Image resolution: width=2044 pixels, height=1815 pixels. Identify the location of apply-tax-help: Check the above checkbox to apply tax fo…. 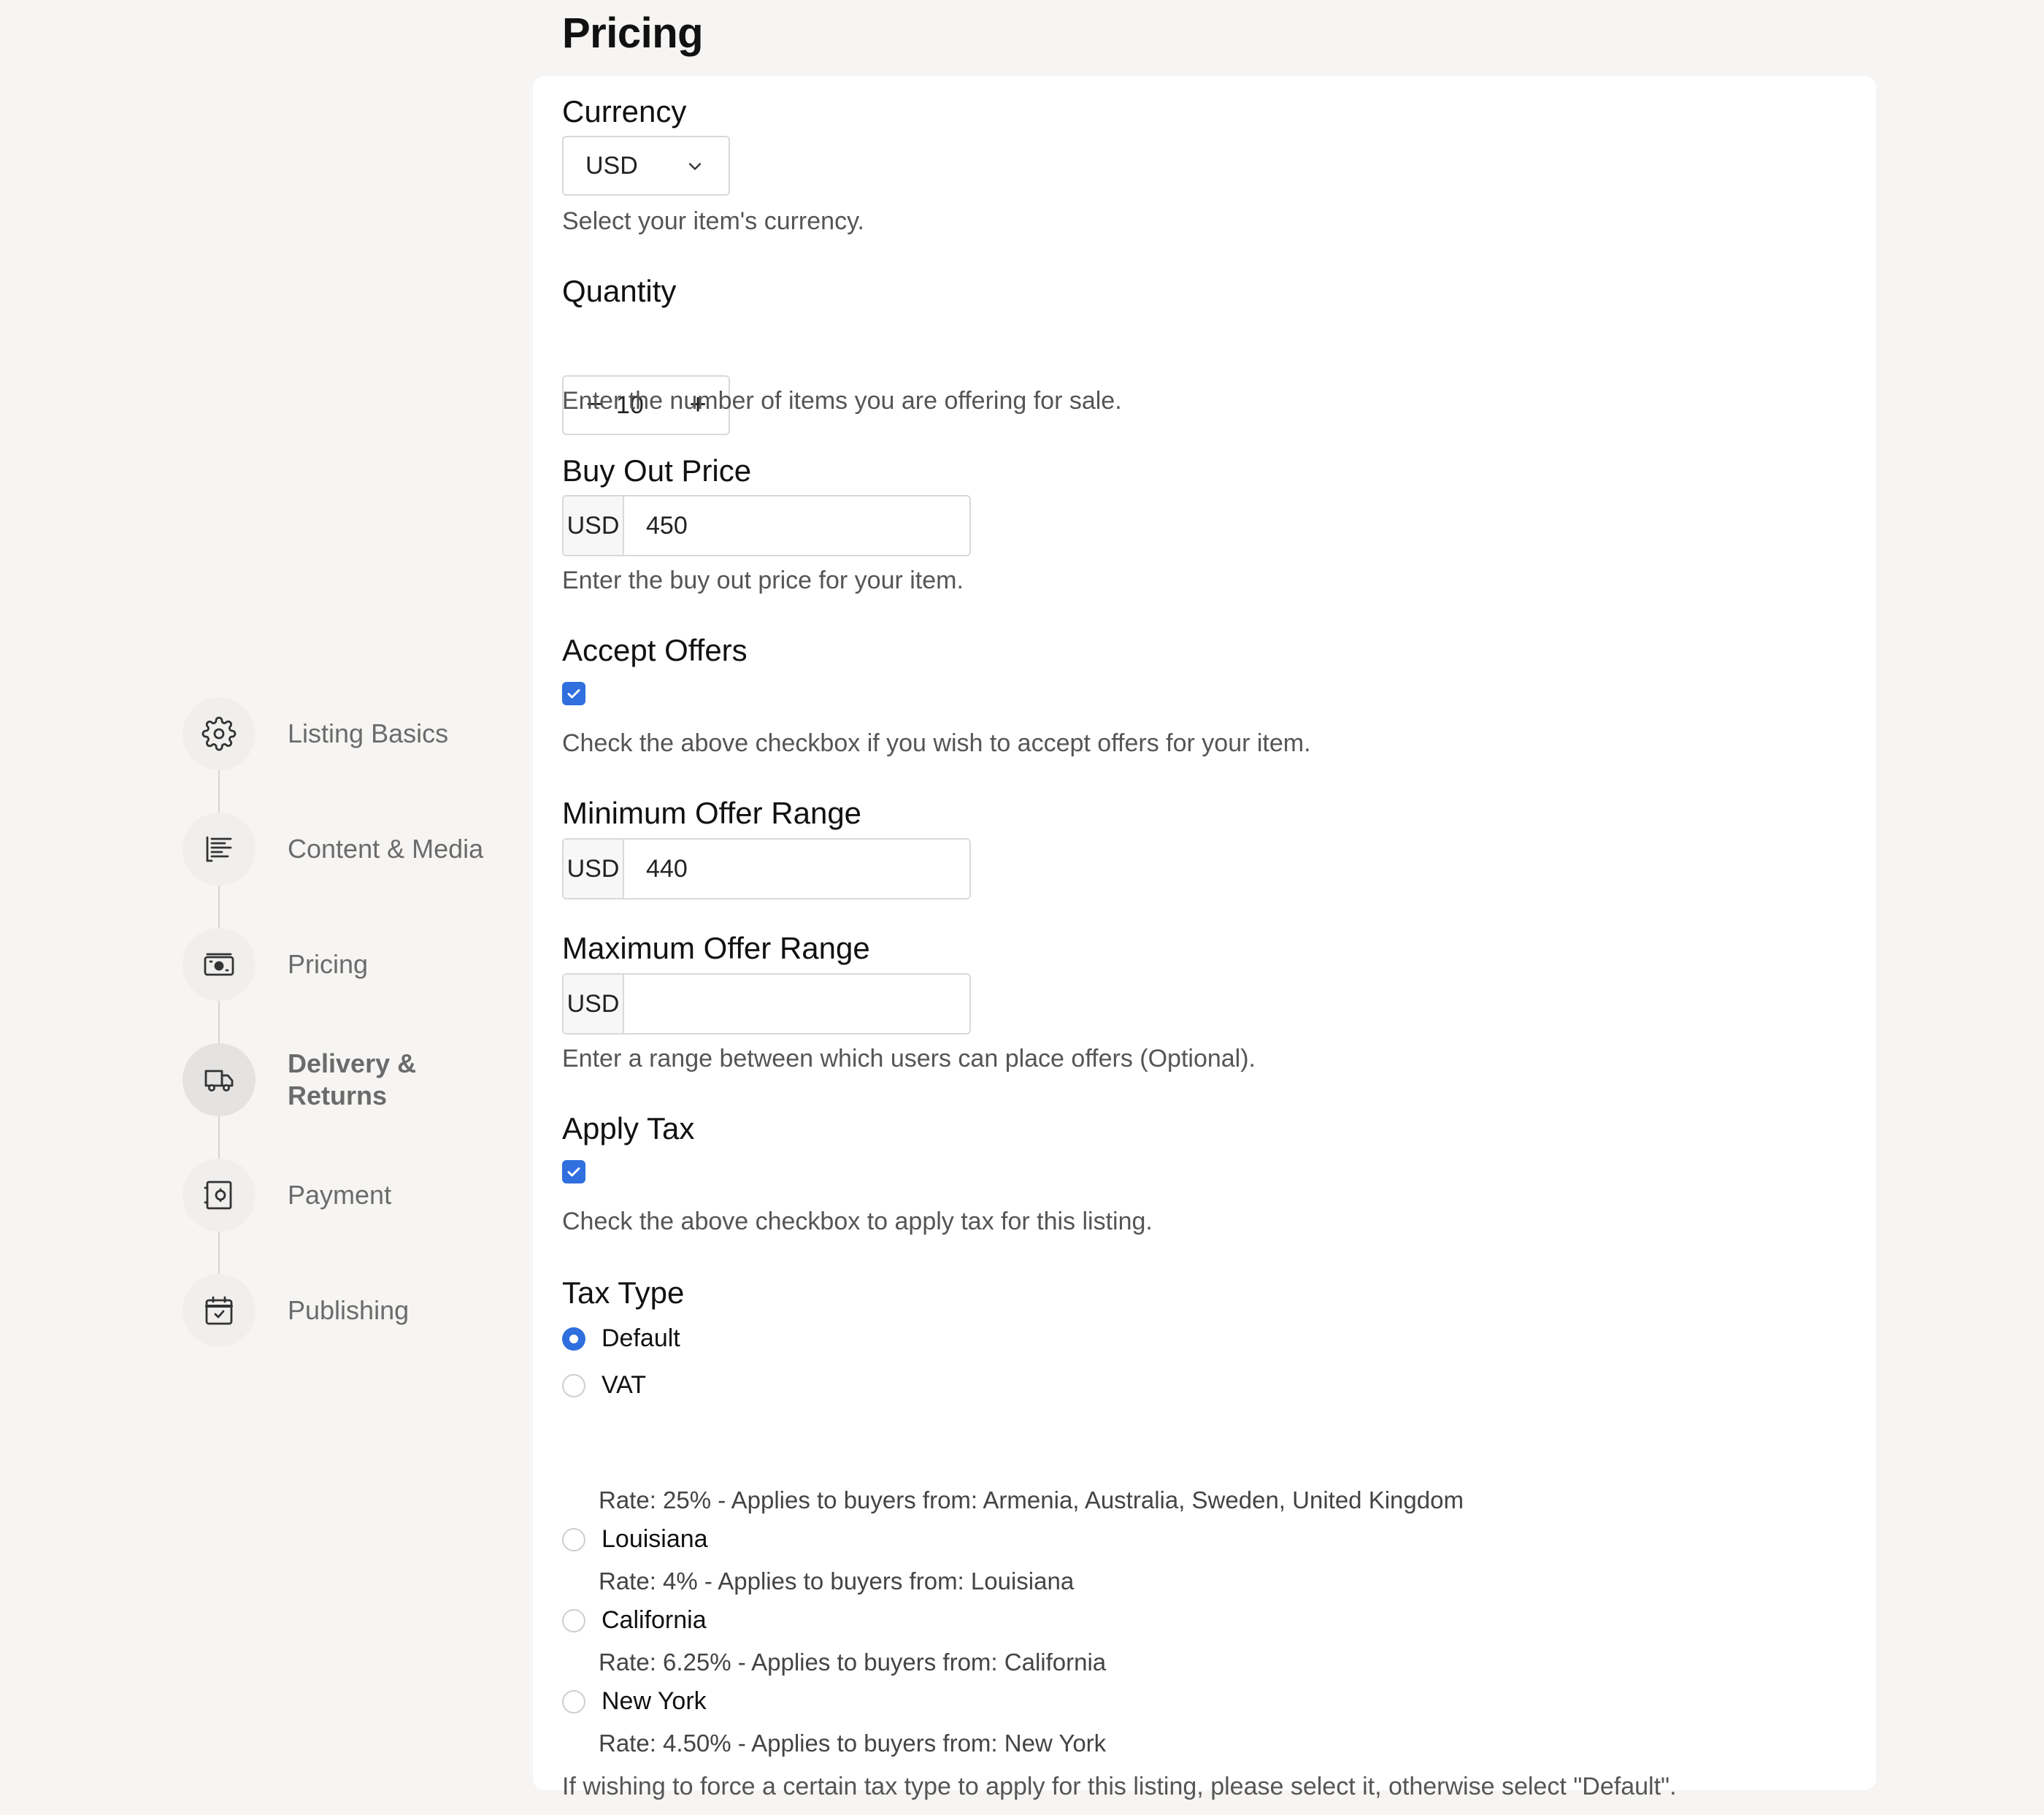
(857, 1221).